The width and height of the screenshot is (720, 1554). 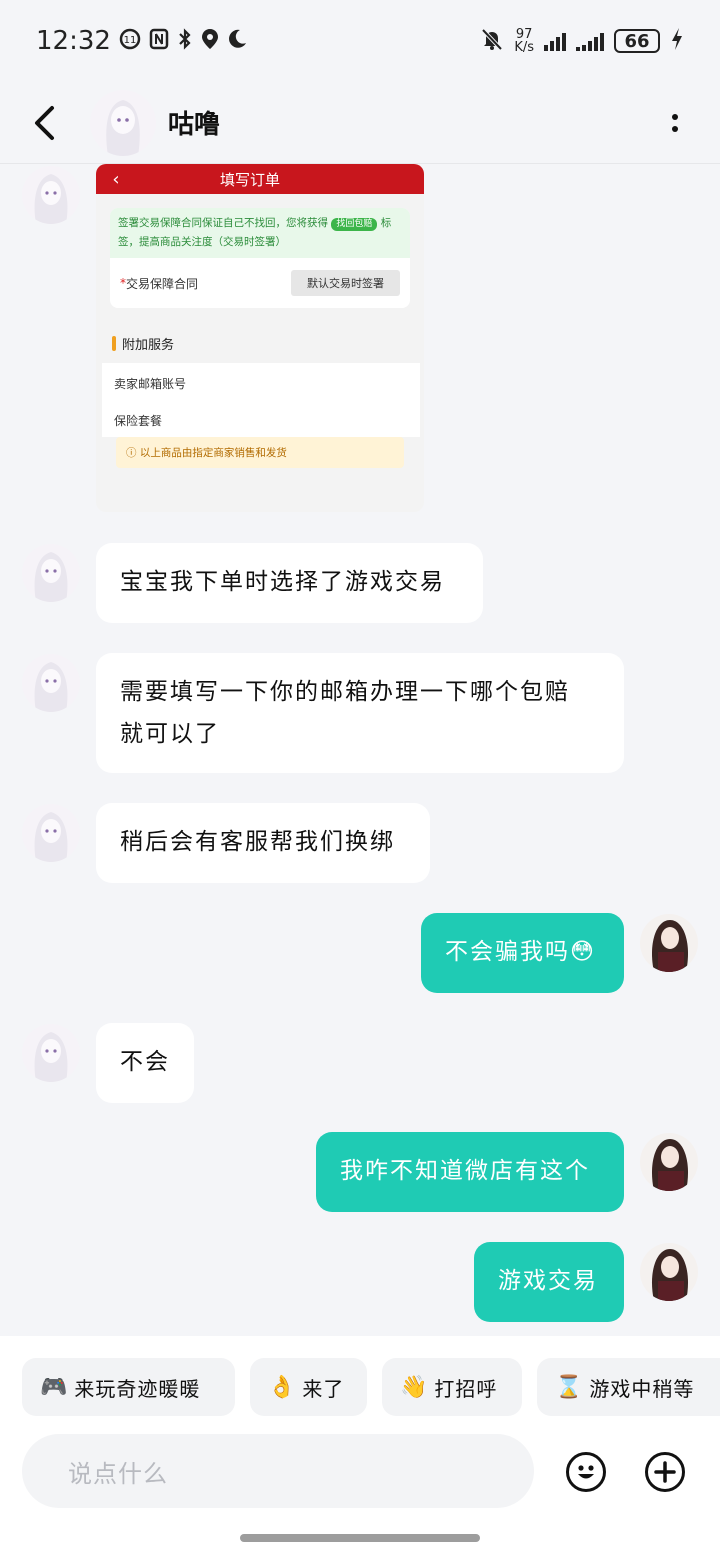 I want to click on battery-level: 66, so click(x=637, y=41).